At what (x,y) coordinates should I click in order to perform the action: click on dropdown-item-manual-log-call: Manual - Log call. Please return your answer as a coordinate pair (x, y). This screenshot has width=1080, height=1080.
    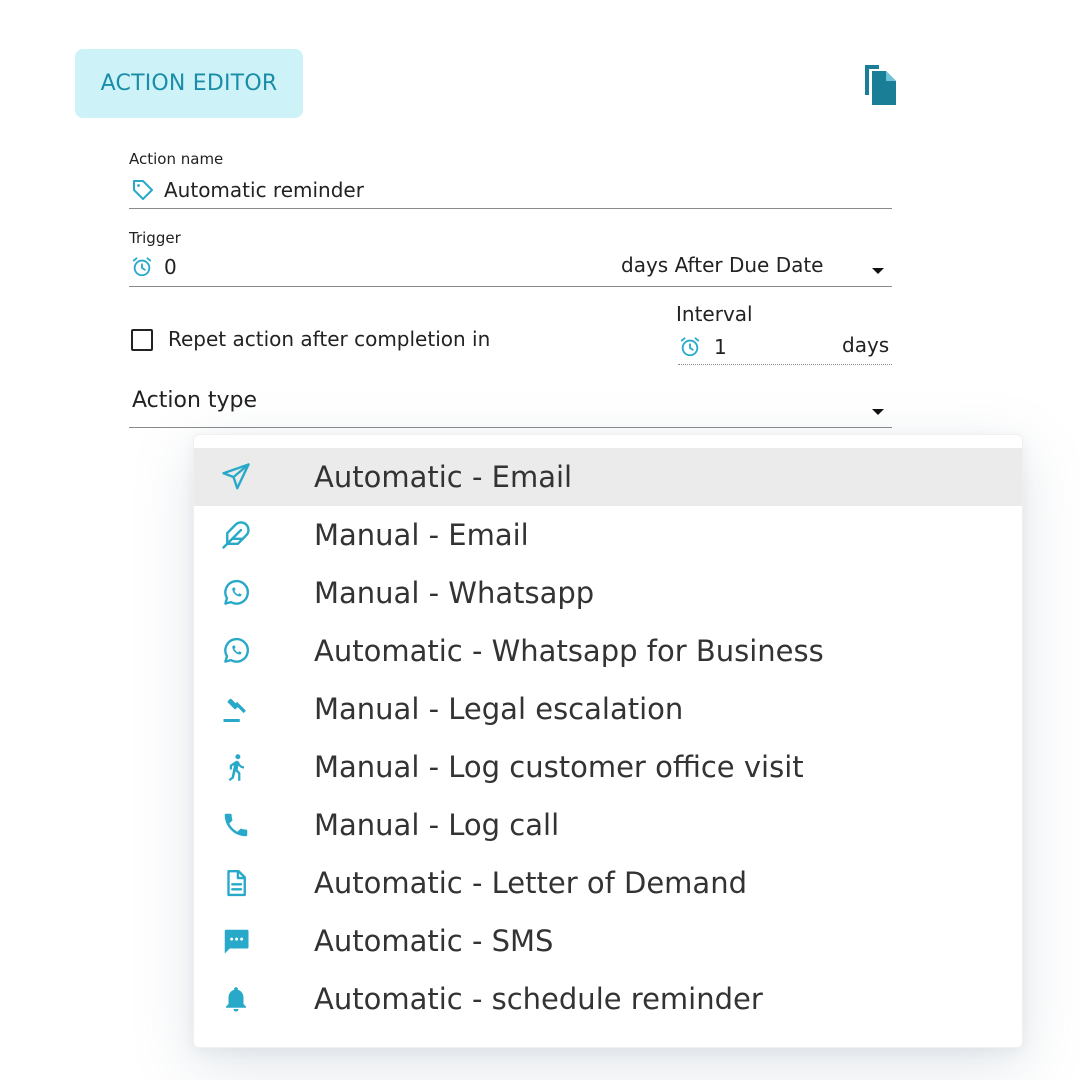
    Looking at the image, I should click on (608, 825).